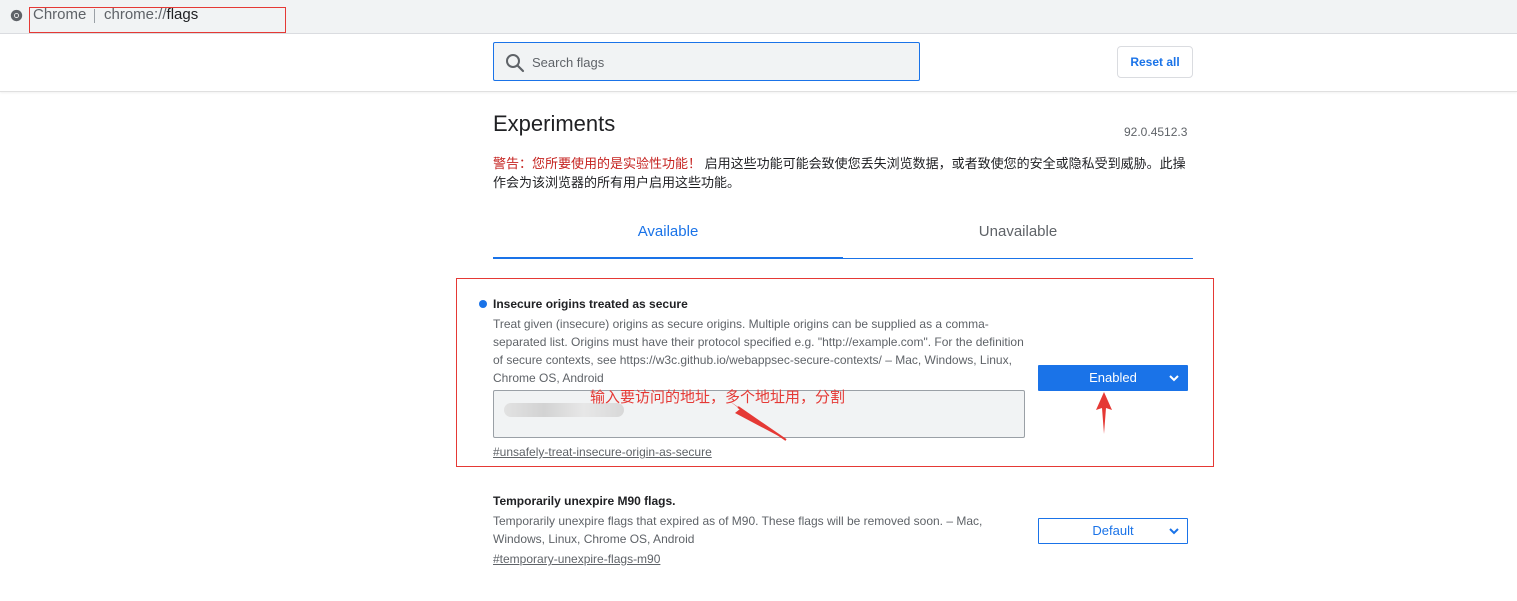 The height and width of the screenshot is (601, 1517). I want to click on flag-name: Temporarily unexpire M90 flags., so click(584, 501).